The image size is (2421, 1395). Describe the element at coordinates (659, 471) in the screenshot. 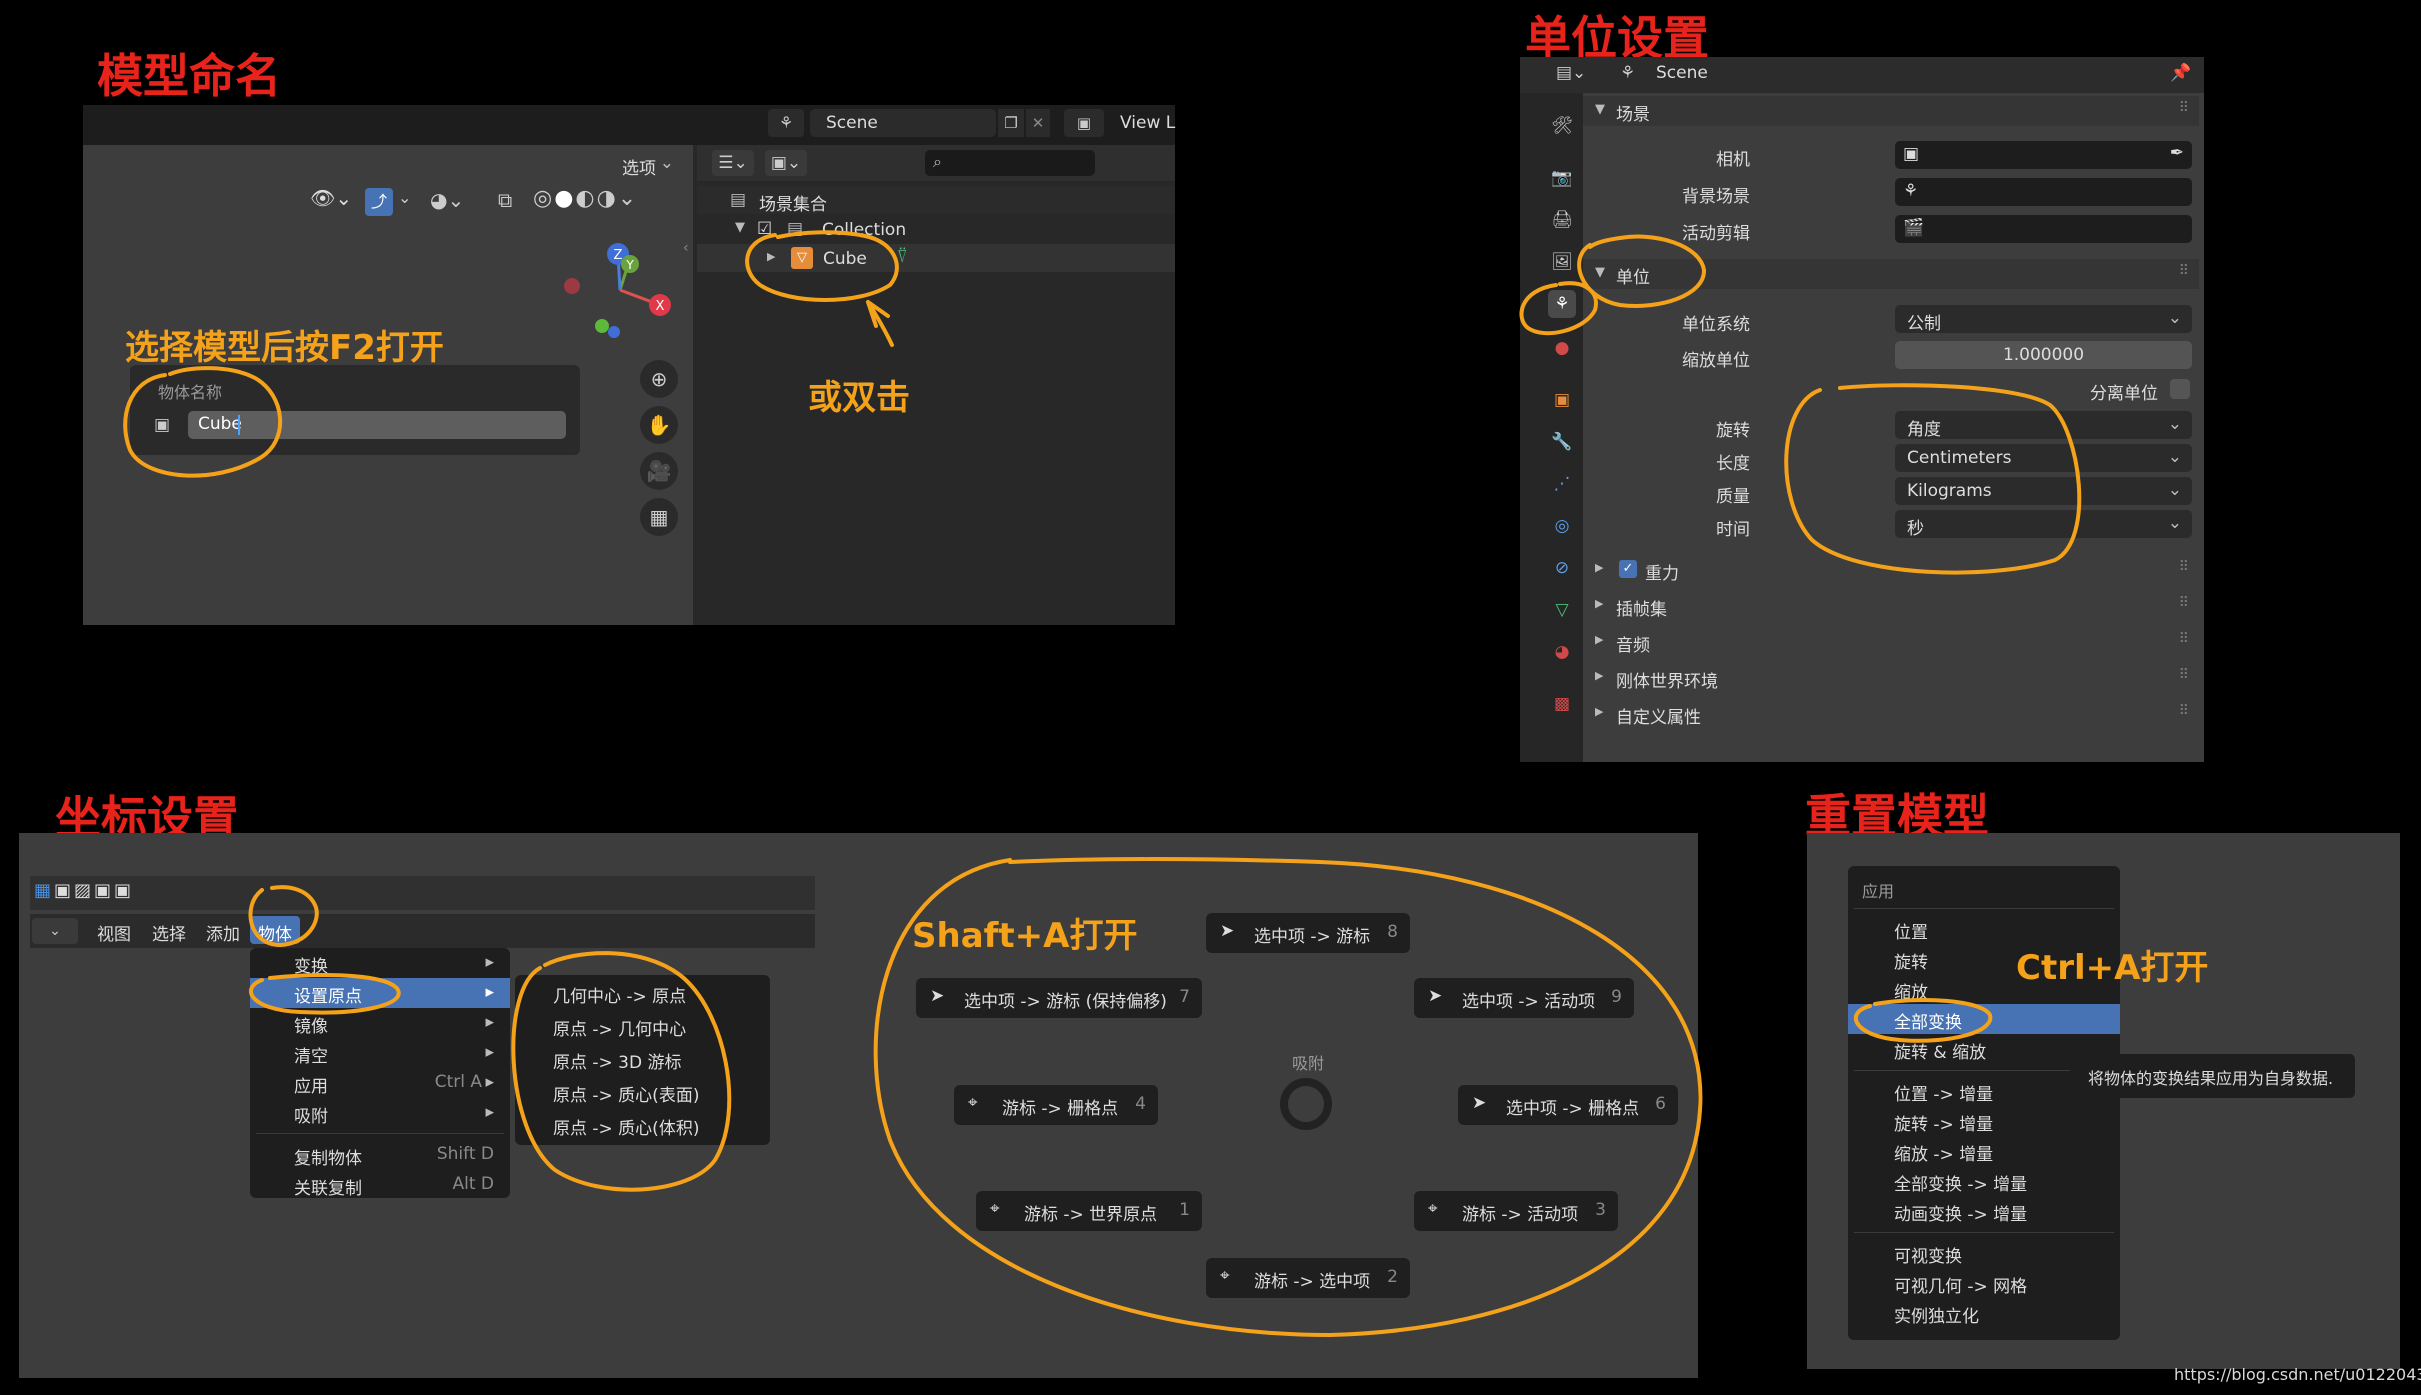

I see `camera-view-icon: 🎥` at that location.